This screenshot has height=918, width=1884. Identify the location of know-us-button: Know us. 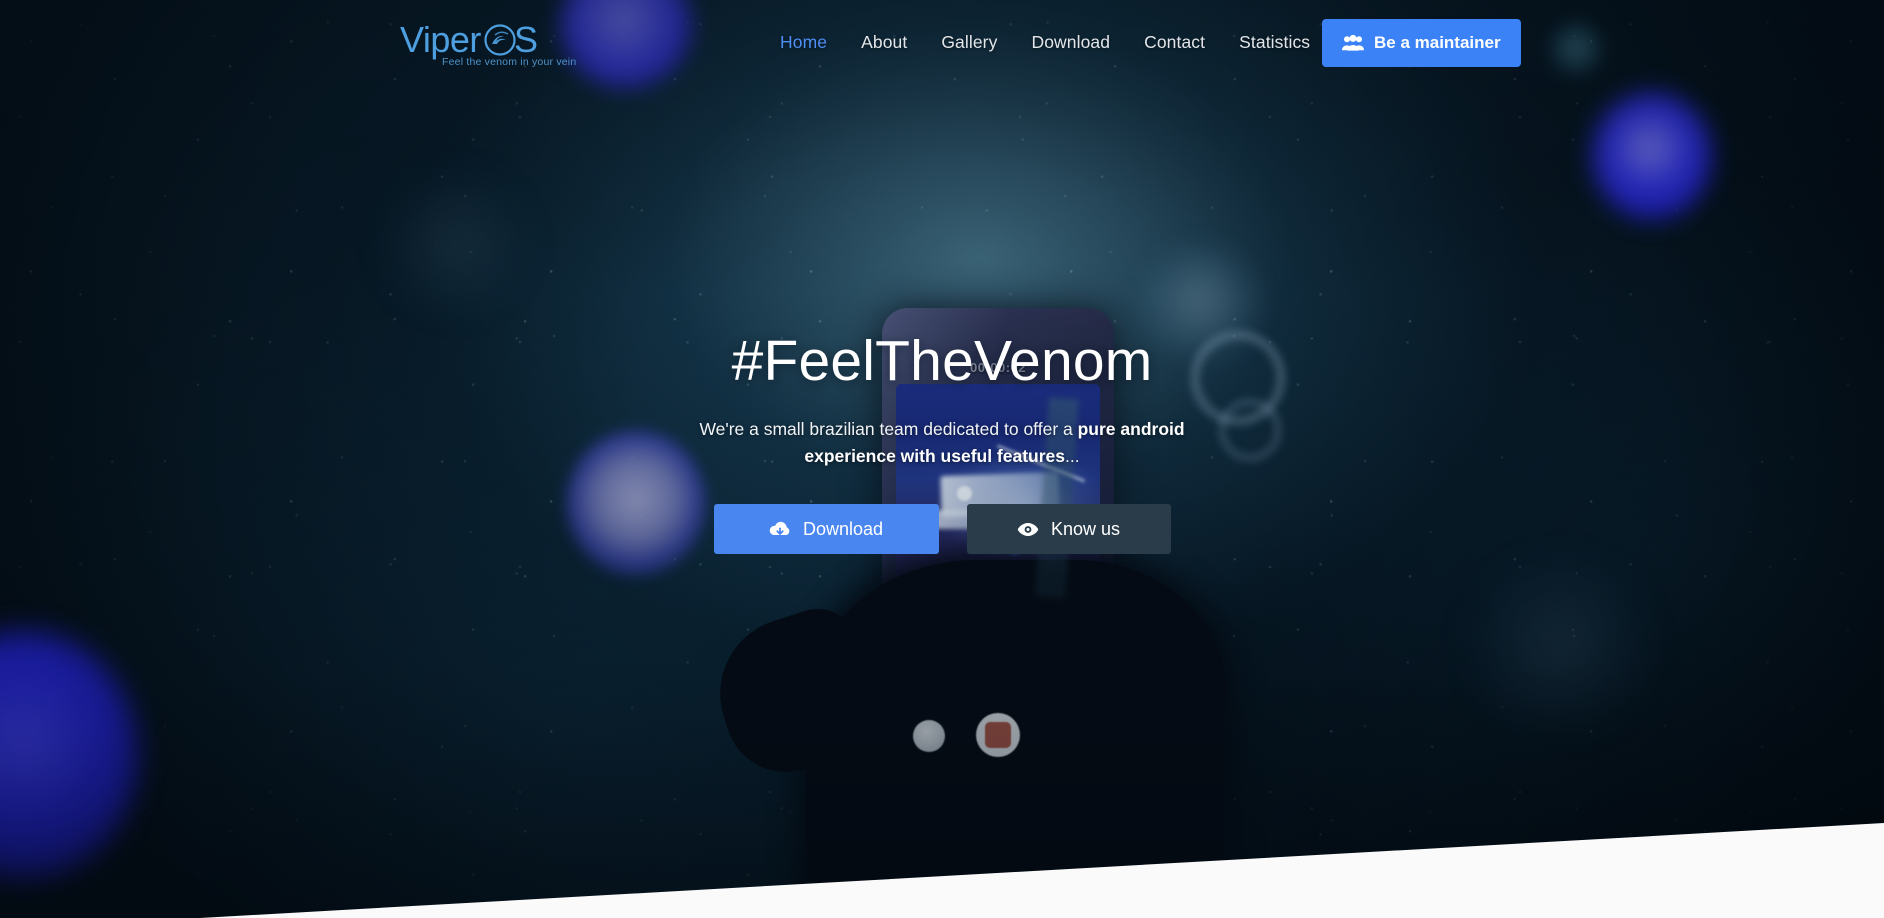
(1068, 529).